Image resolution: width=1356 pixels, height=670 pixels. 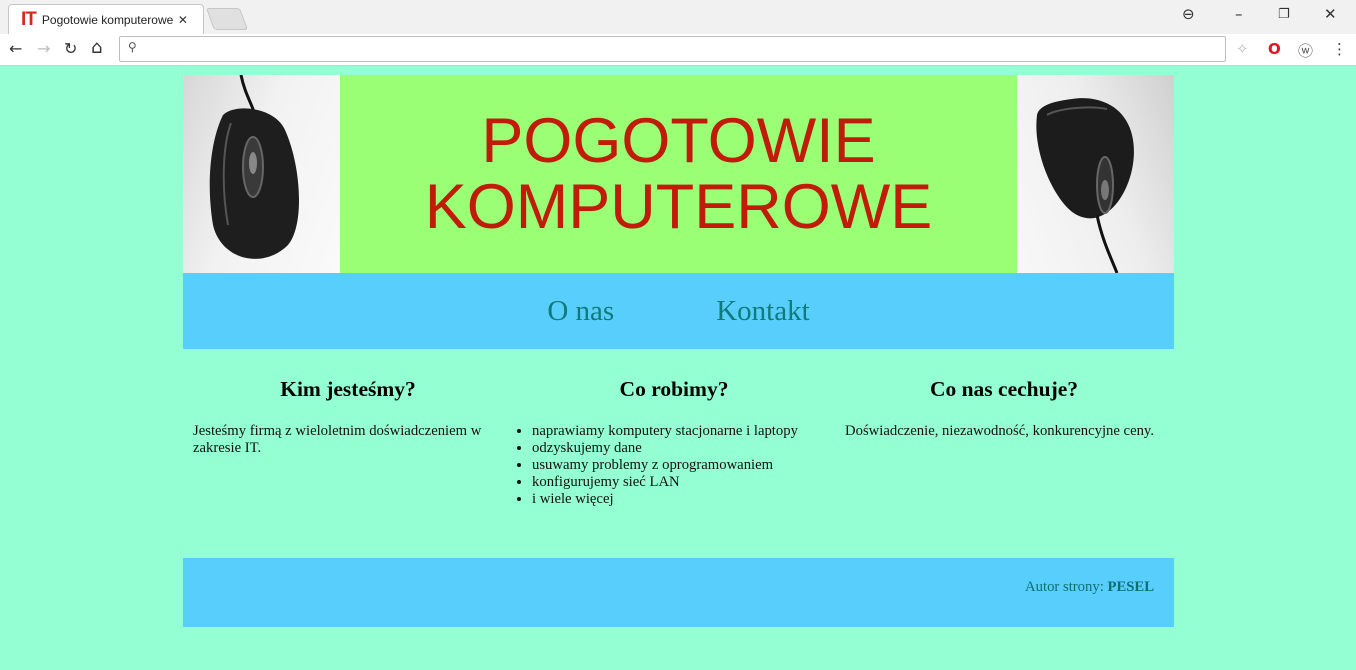 I want to click on menu-link-o-nas: O nas, so click(x=580, y=311).